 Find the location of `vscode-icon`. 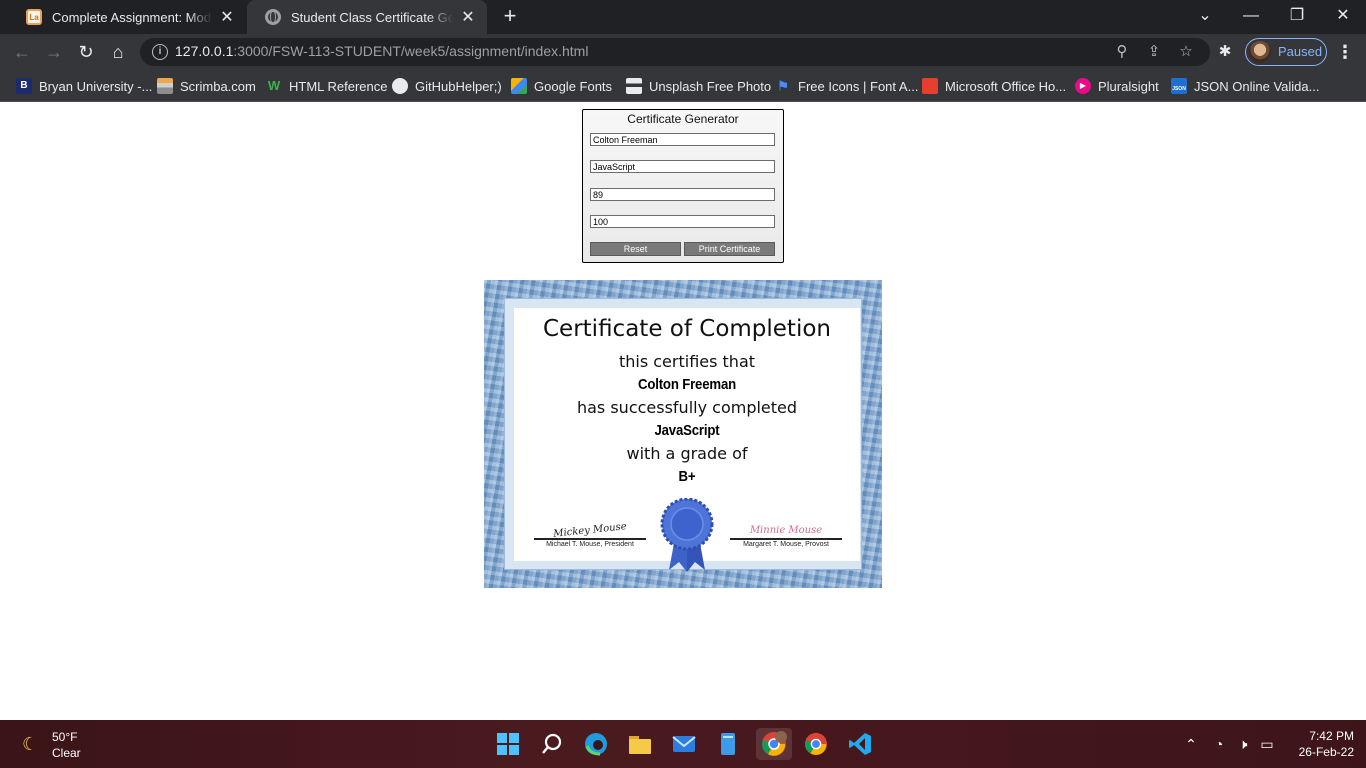

vscode-icon is located at coordinates (860, 744).